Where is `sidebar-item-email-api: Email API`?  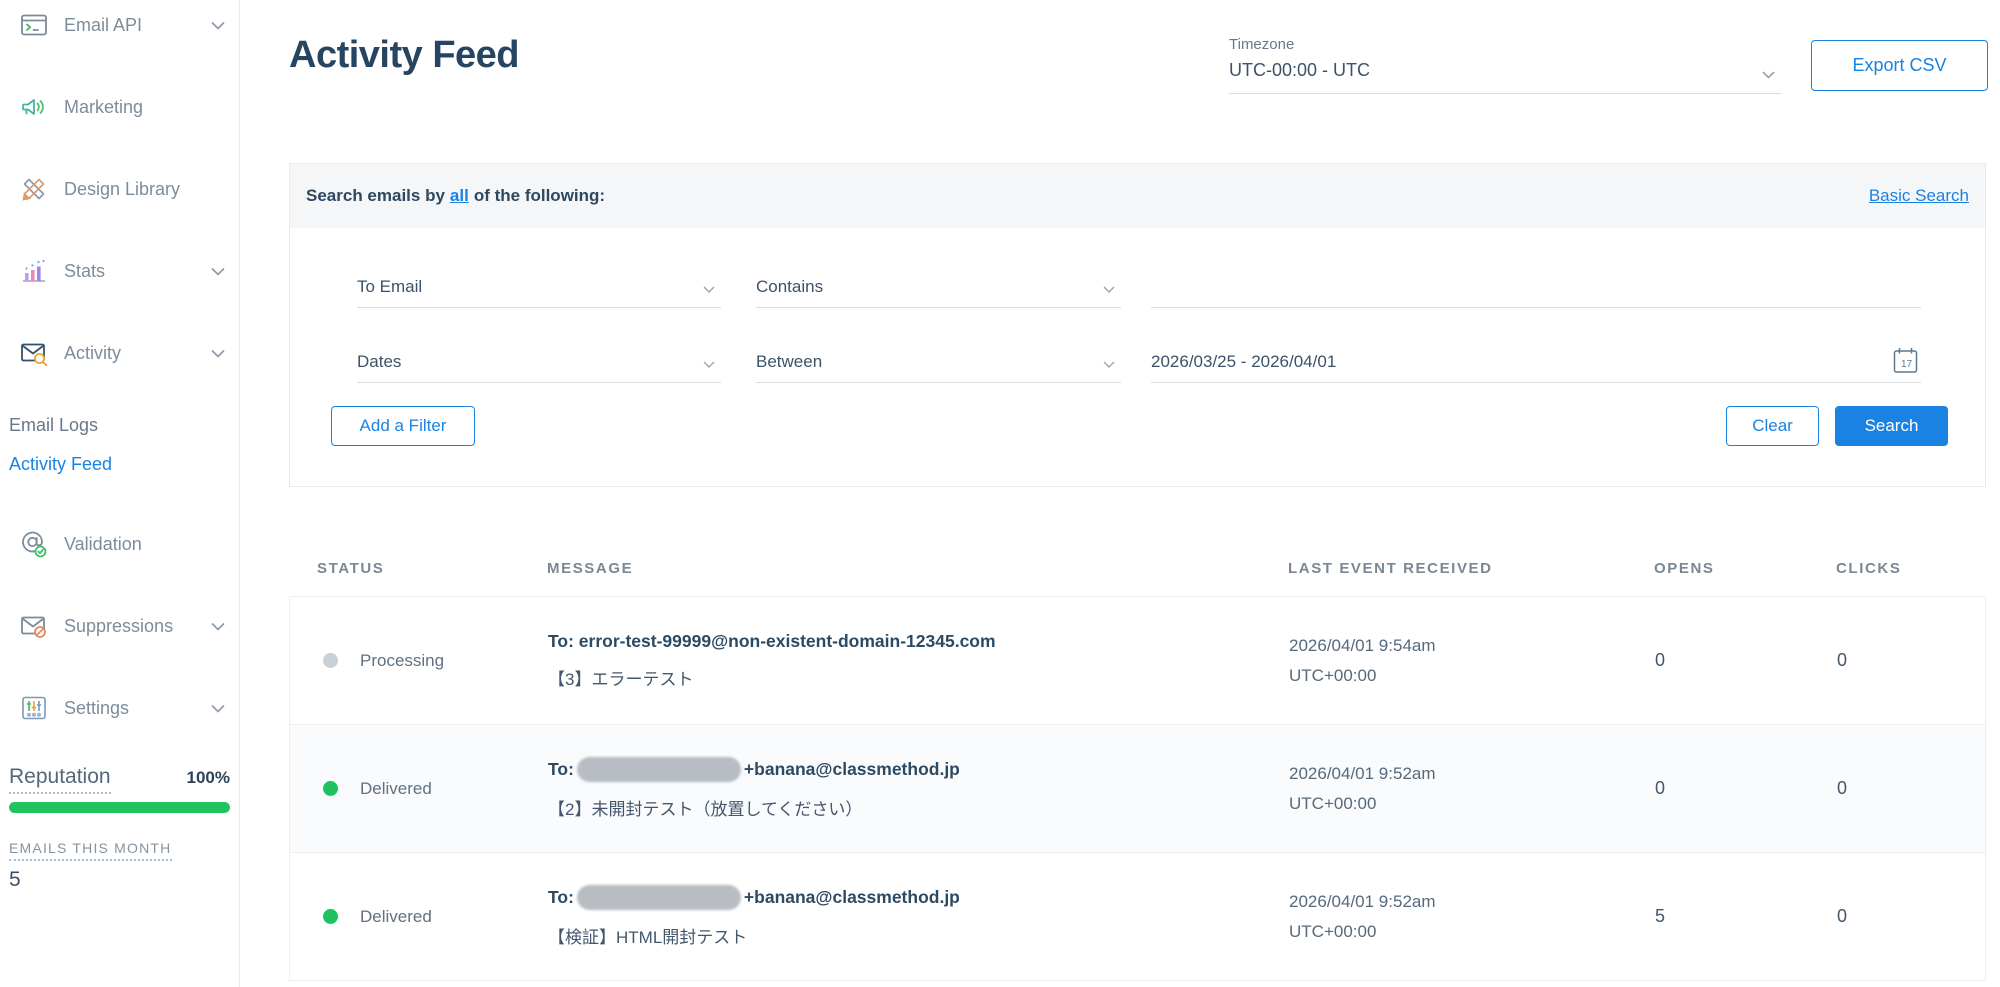
sidebar-item-email-api: Email API is located at coordinates (123, 25).